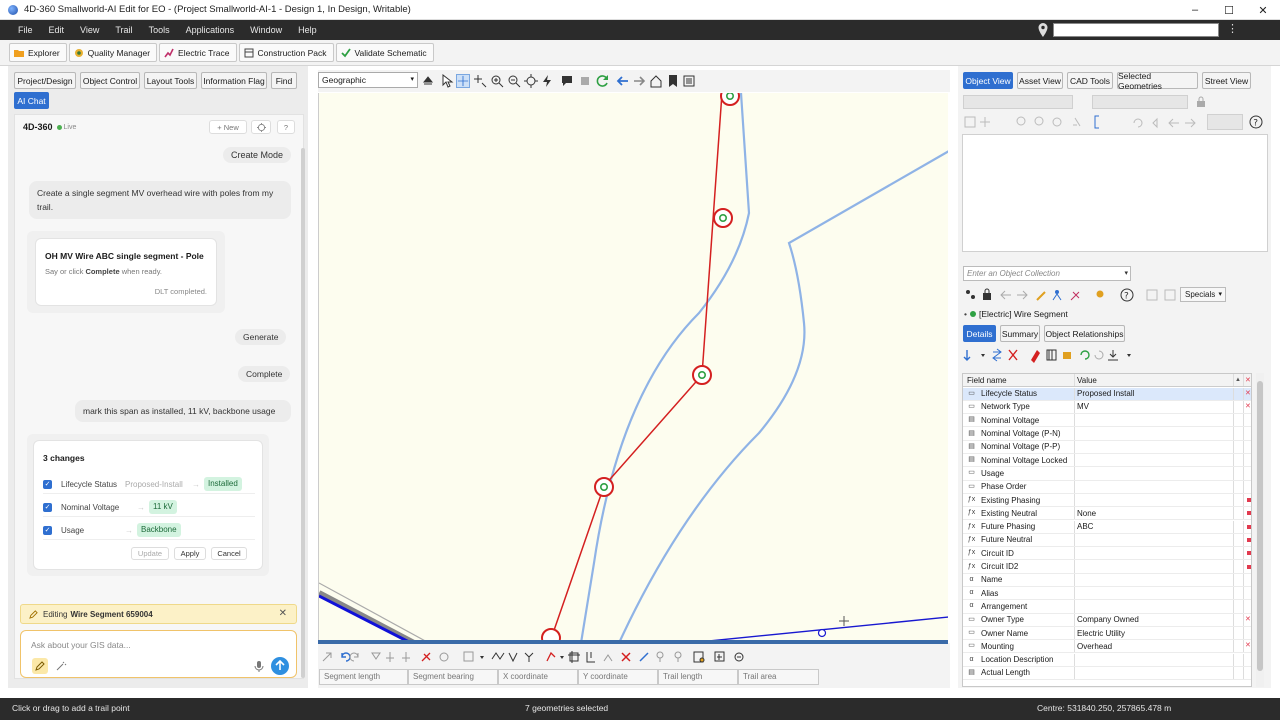 The image size is (1280, 720). What do you see at coordinates (1086, 513) in the screenshot?
I see `field-value: None` at bounding box center [1086, 513].